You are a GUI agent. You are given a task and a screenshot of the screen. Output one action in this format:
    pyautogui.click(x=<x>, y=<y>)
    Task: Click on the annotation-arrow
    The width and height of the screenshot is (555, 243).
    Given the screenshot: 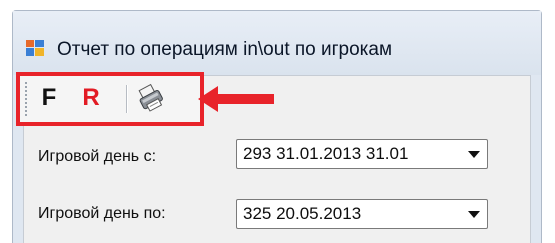 What is the action you would take?
    pyautogui.click(x=236, y=99)
    